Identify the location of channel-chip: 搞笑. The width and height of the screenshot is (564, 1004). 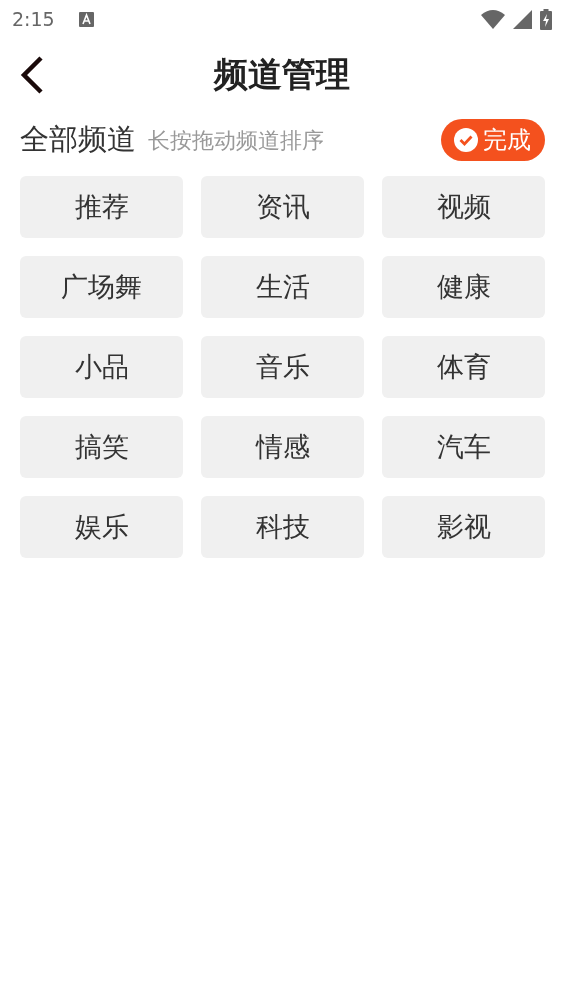
(101, 447).